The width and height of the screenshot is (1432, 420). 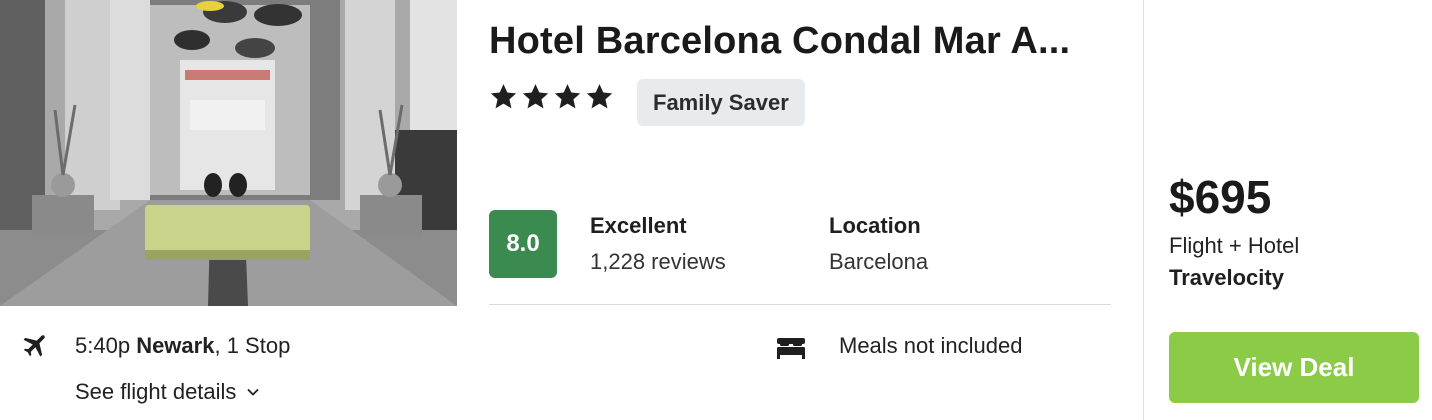 I want to click on bed-icon, so click(x=791, y=348).